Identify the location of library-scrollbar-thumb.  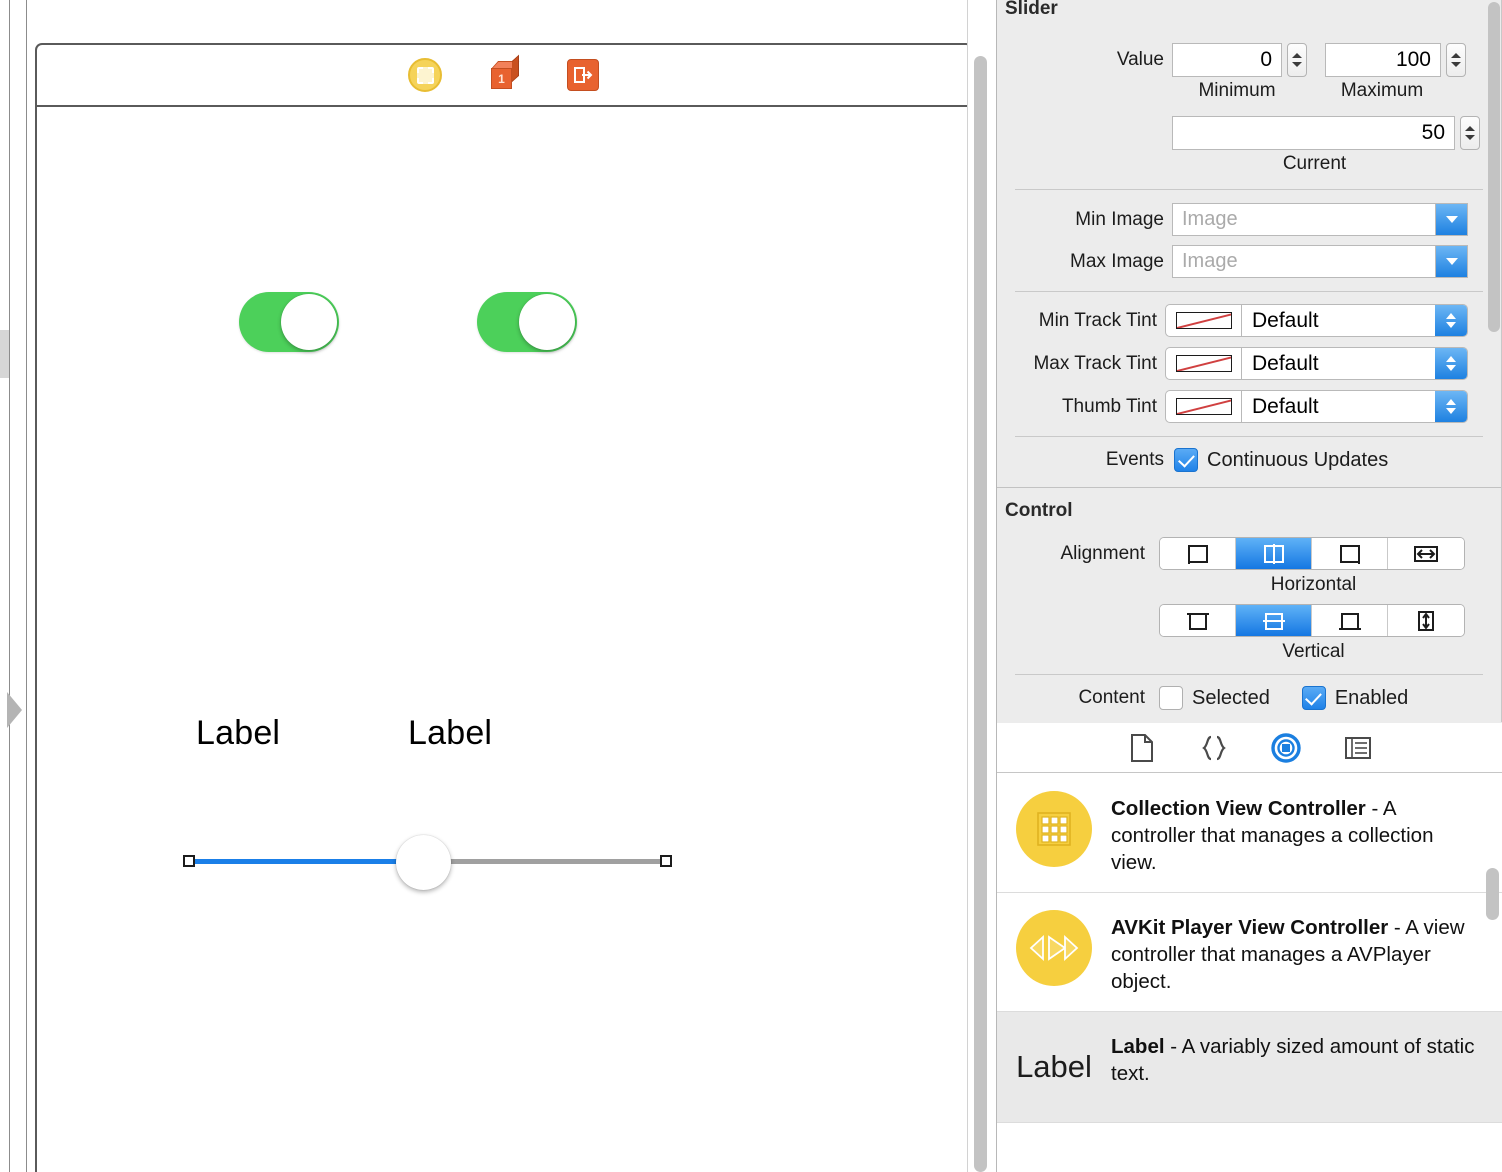
(1492, 894).